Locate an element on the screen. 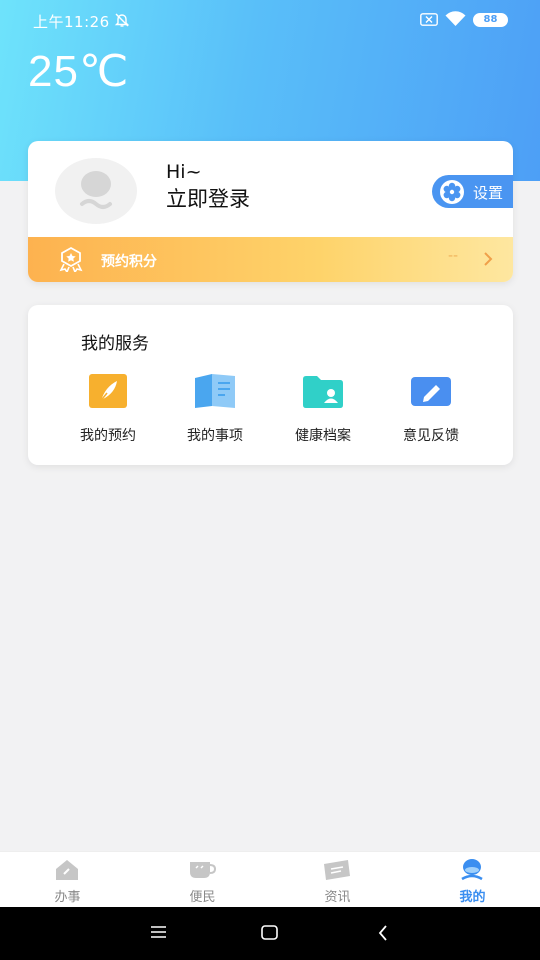 This screenshot has height=960, width=540. home-square-icon is located at coordinates (269, 932).